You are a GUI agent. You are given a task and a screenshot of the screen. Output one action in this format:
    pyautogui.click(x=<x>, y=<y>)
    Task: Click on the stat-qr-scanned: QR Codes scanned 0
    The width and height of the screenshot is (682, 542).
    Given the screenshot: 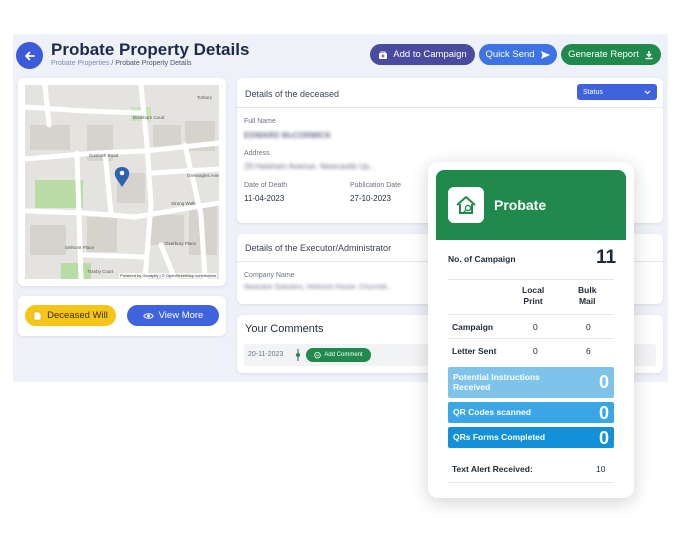 What is the action you would take?
    pyautogui.click(x=531, y=412)
    